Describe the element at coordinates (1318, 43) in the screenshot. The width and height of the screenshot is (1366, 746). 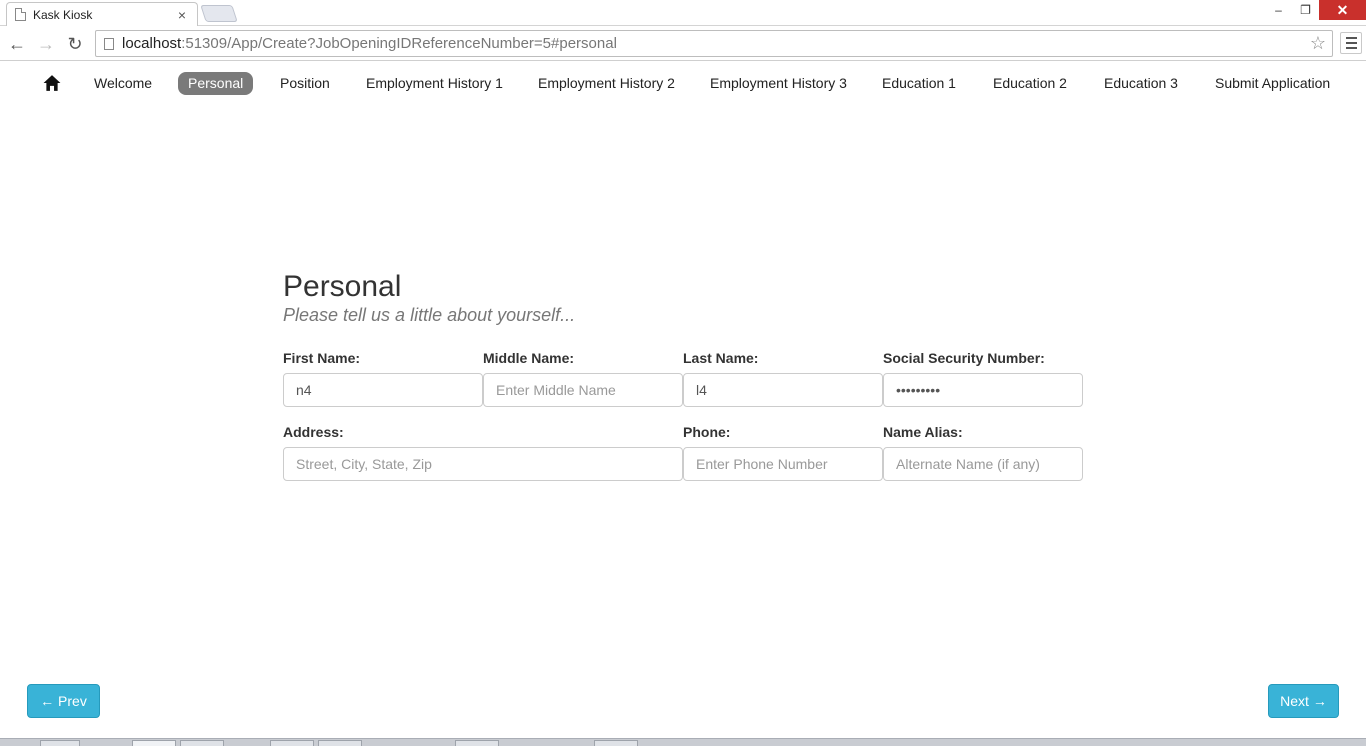
I see `bookmark-star-icon: ☆` at that location.